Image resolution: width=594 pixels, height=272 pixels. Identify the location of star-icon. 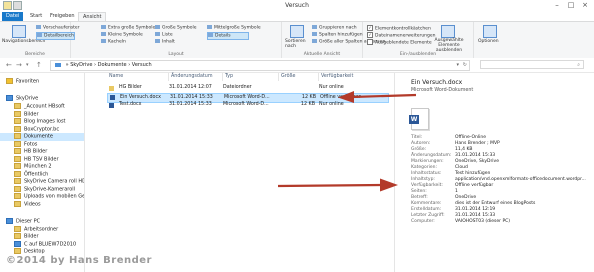
(9, 81).